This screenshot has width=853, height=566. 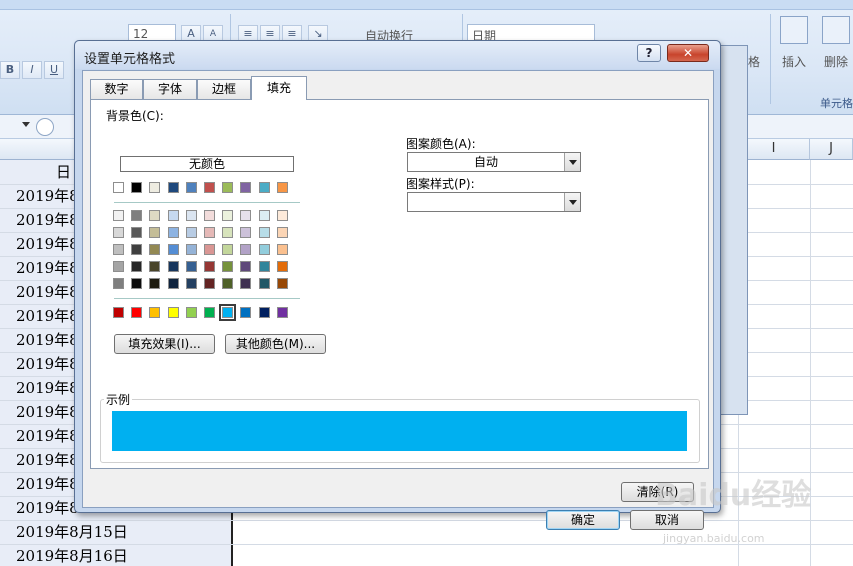 I want to click on tab-number: 数字, so click(x=116, y=89).